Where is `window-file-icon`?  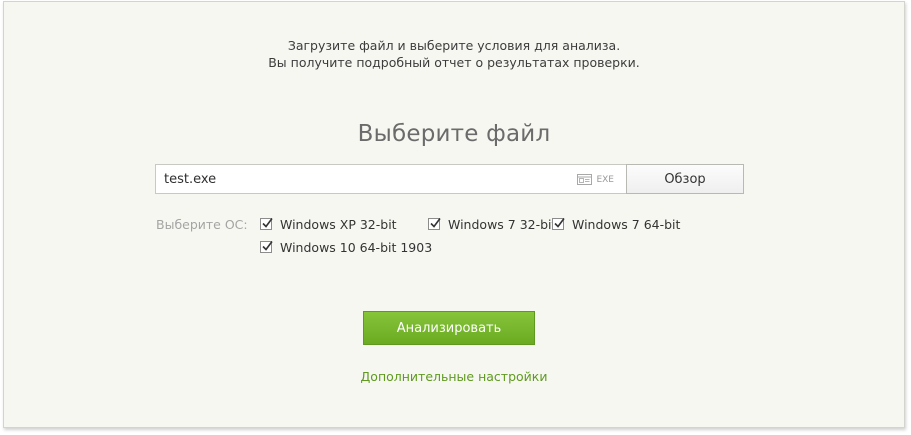
window-file-icon is located at coordinates (584, 179).